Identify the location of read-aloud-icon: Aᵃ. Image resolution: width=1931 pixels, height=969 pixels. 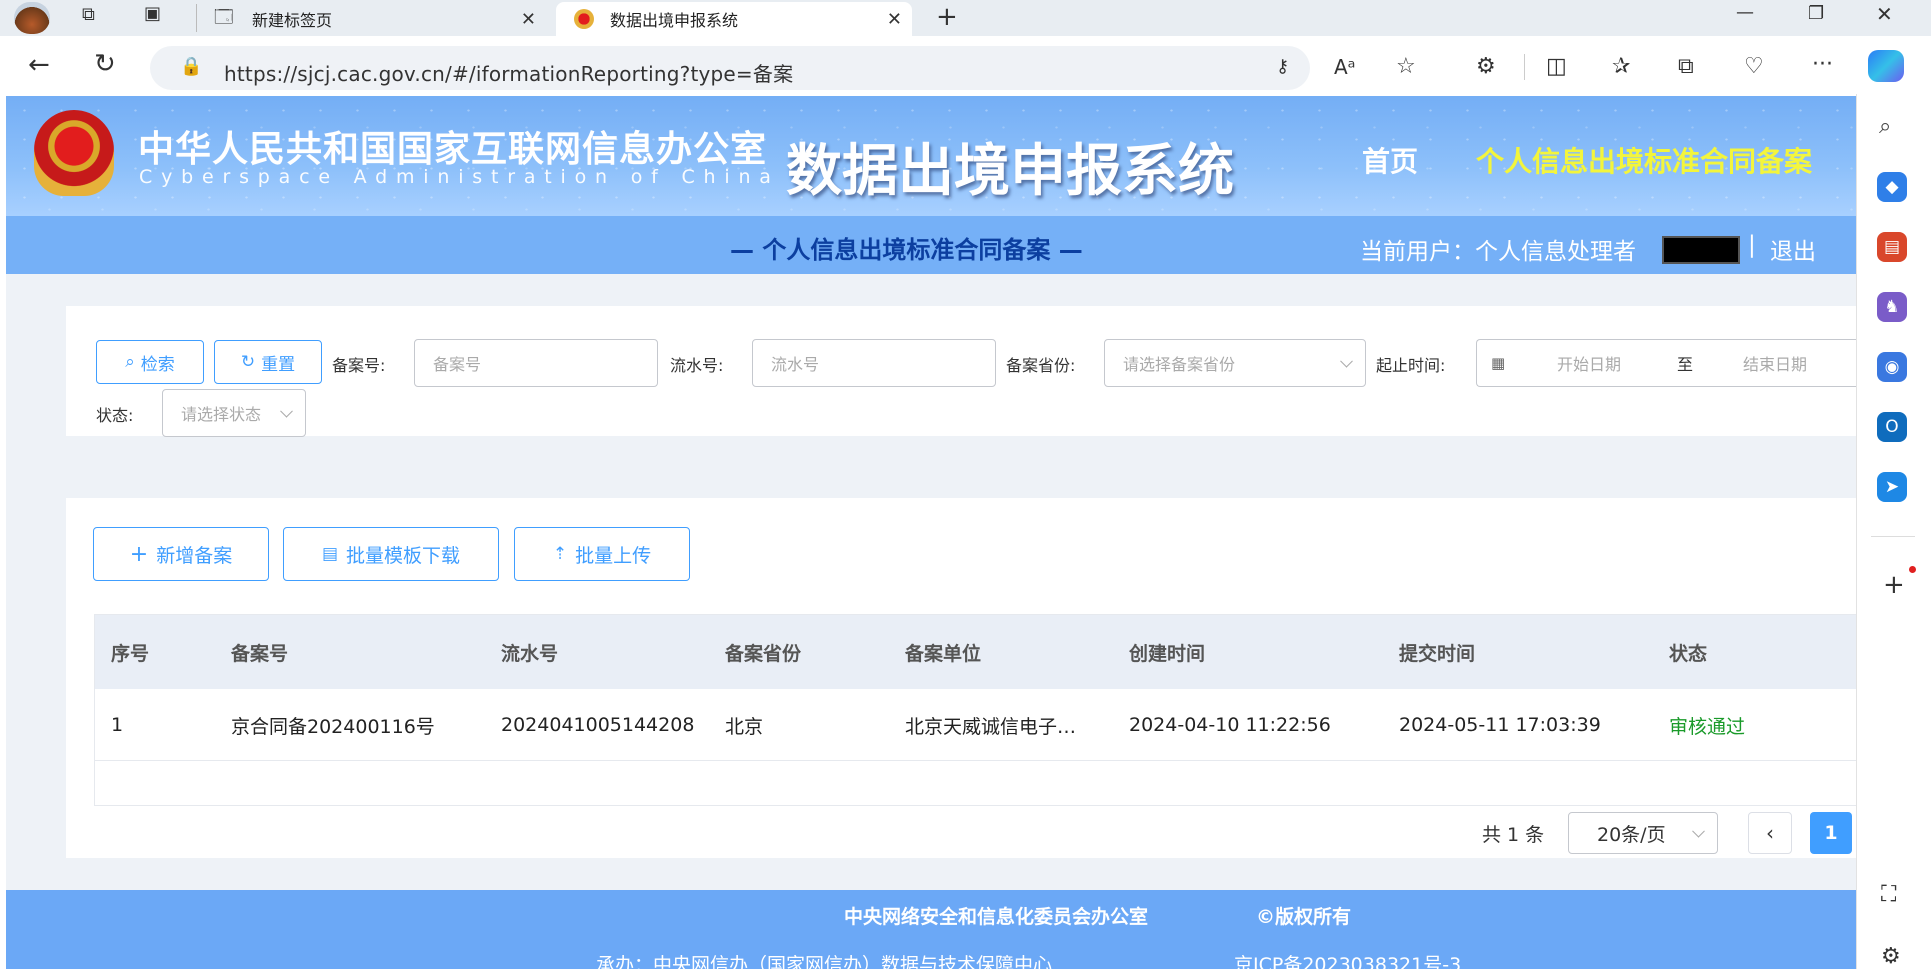
(1345, 67).